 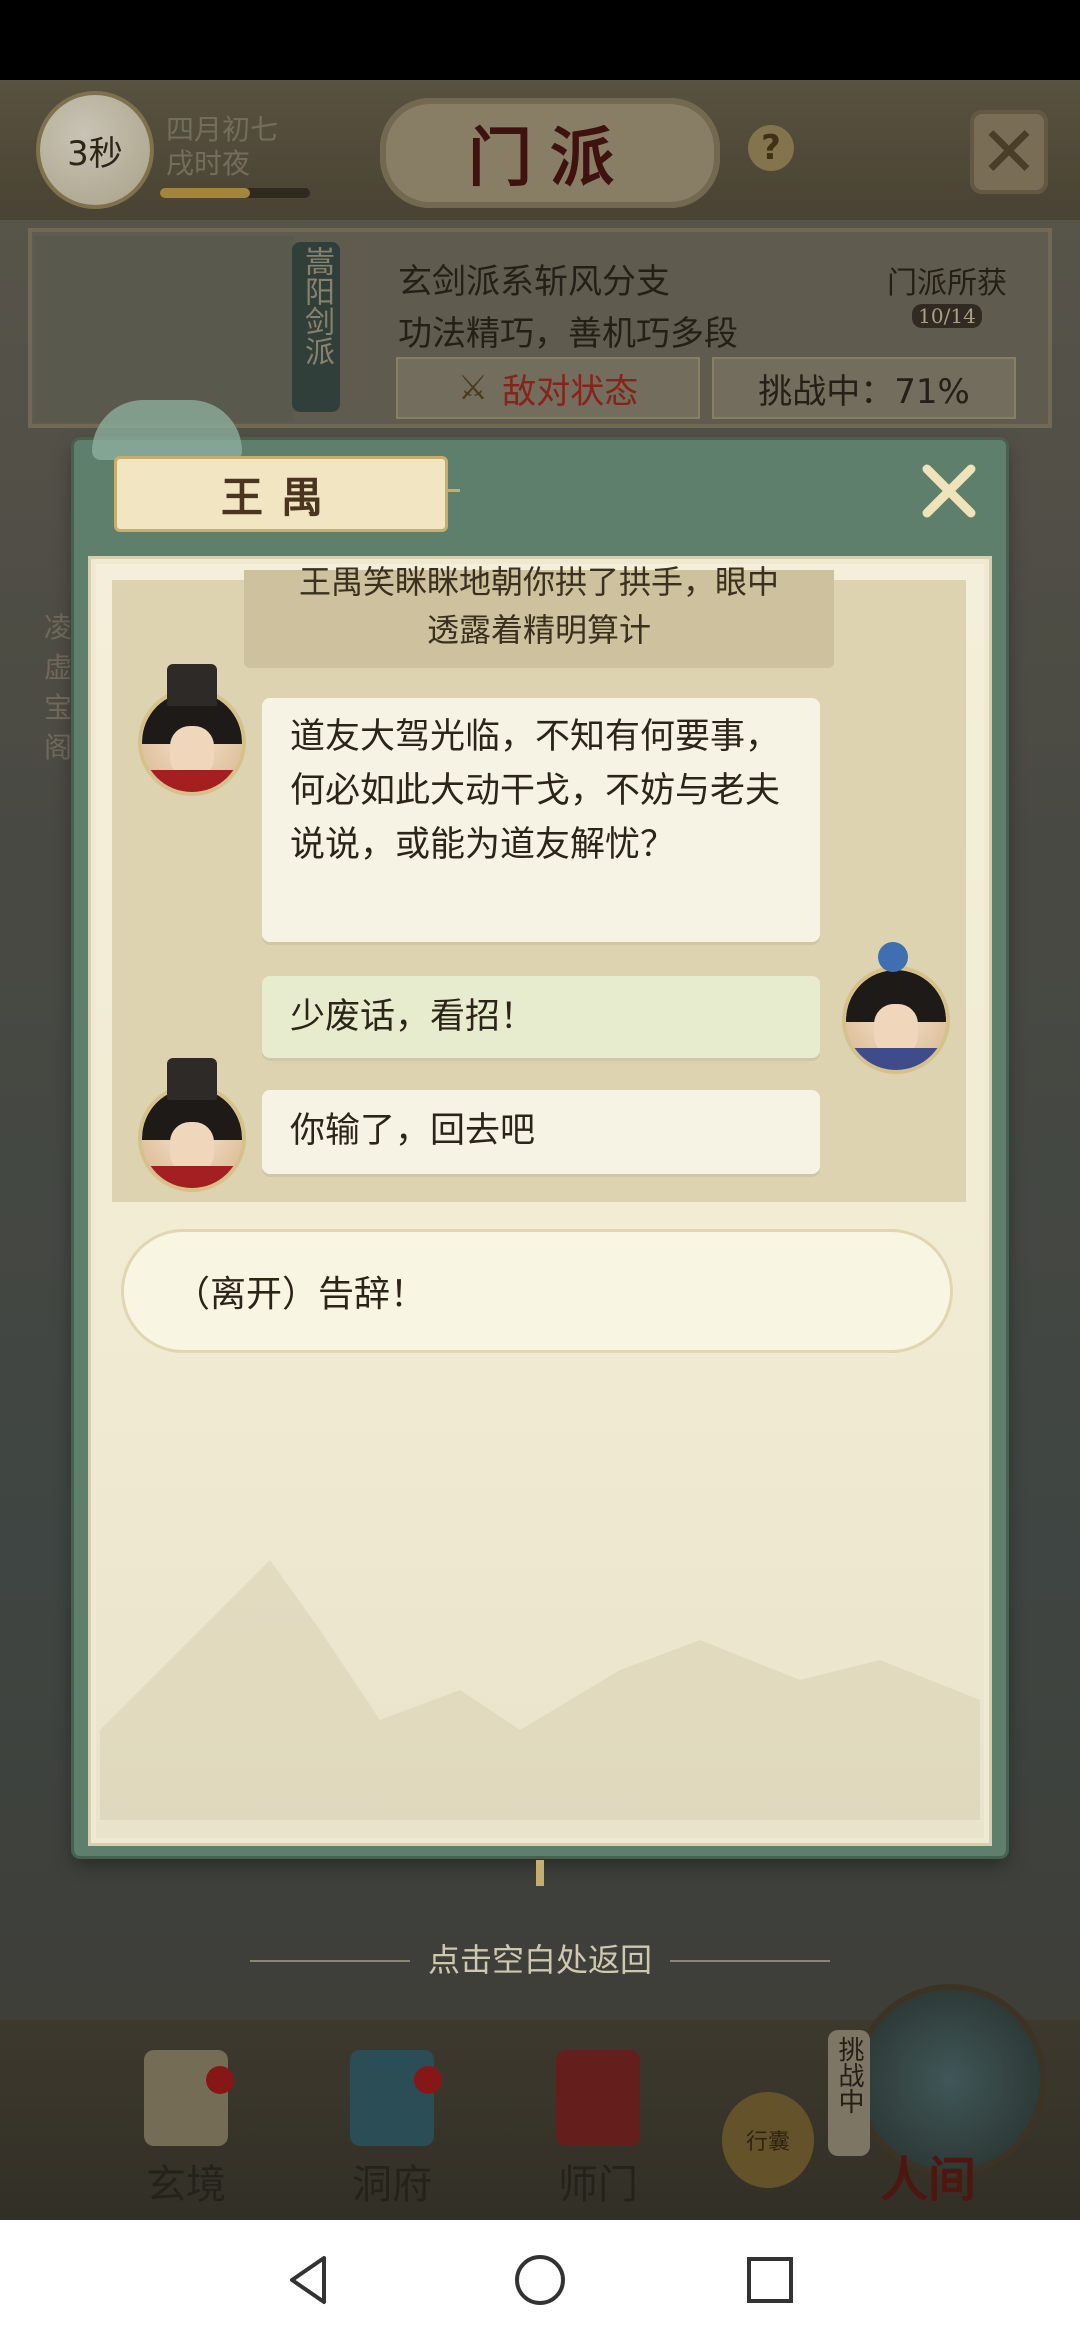 I want to click on narration-box: 王禺笑眯眯地朝你拱了拱手，眼中 透露着精明算计, so click(x=539, y=615).